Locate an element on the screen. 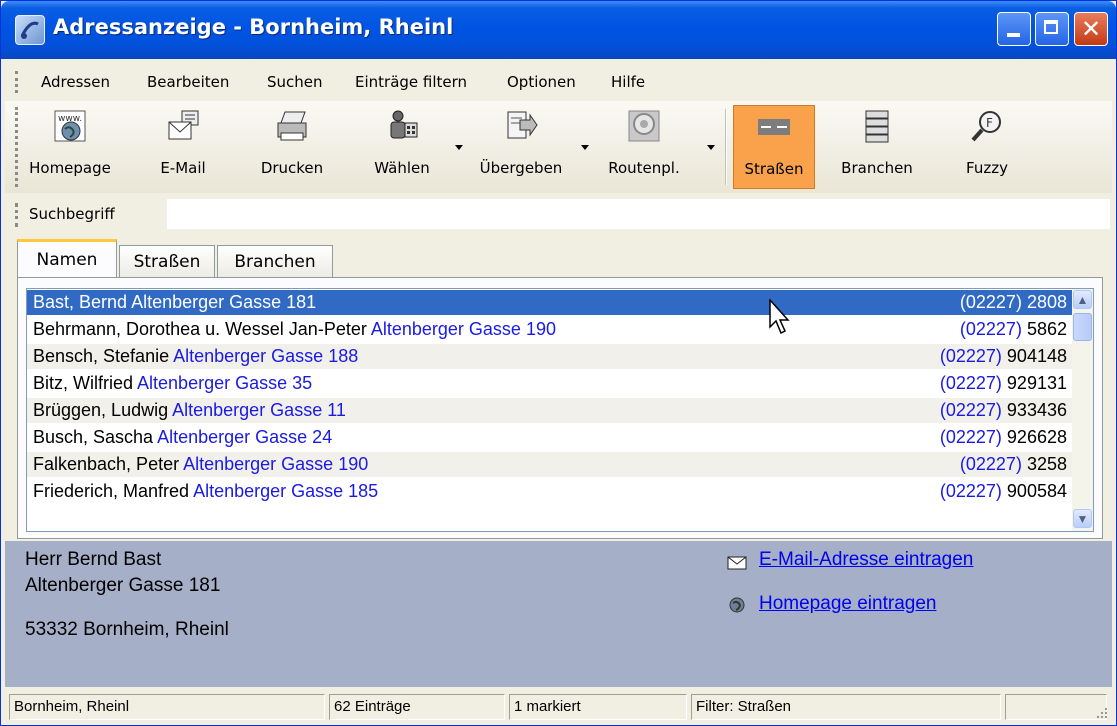  print-button: Drucken is located at coordinates (292, 147).